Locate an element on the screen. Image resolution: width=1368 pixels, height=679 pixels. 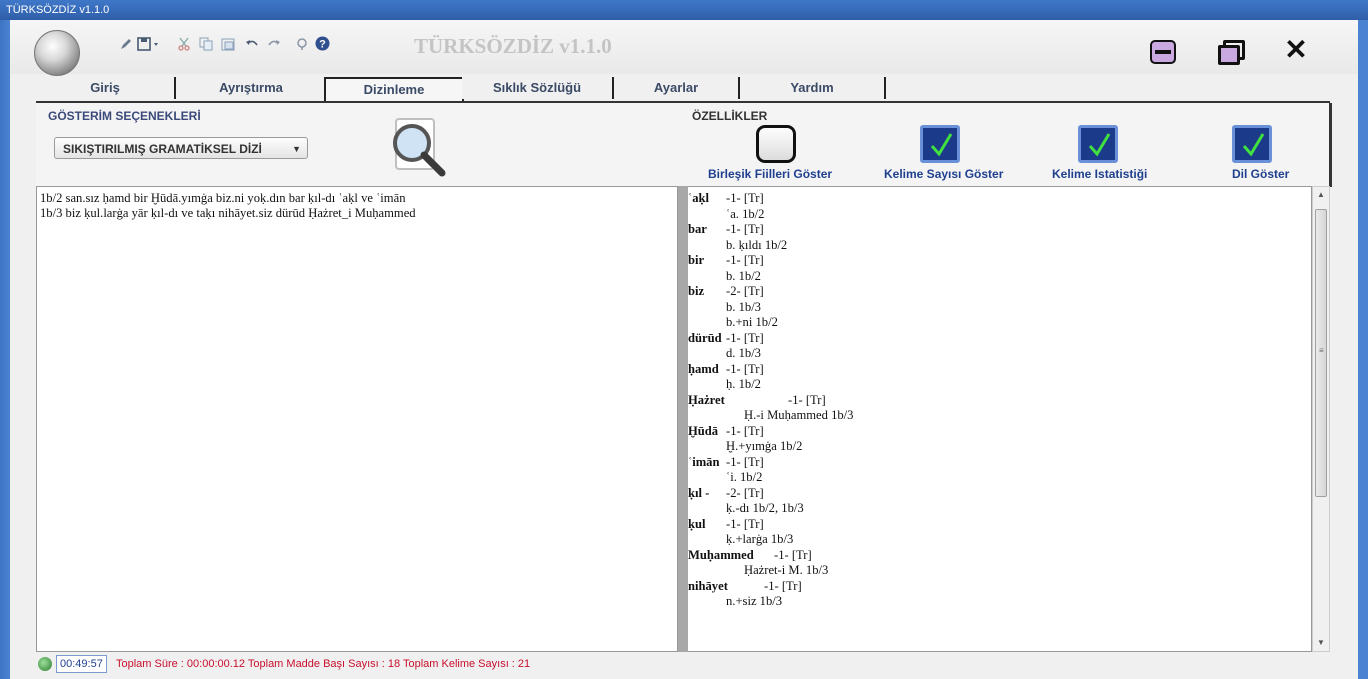
app-header: ? TÜRKSÖZDİZ v1.1.0 ✕ is located at coordinates (684, 48).